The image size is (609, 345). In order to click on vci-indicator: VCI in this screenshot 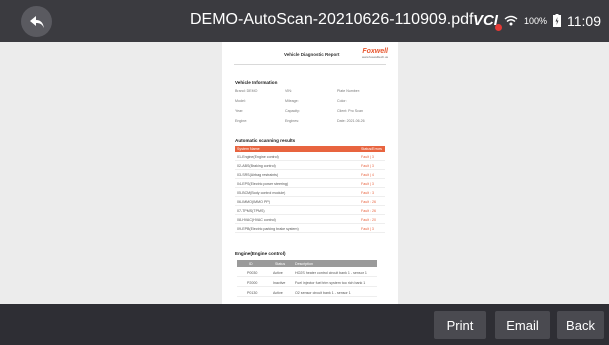, I will do `click(487, 21)`.